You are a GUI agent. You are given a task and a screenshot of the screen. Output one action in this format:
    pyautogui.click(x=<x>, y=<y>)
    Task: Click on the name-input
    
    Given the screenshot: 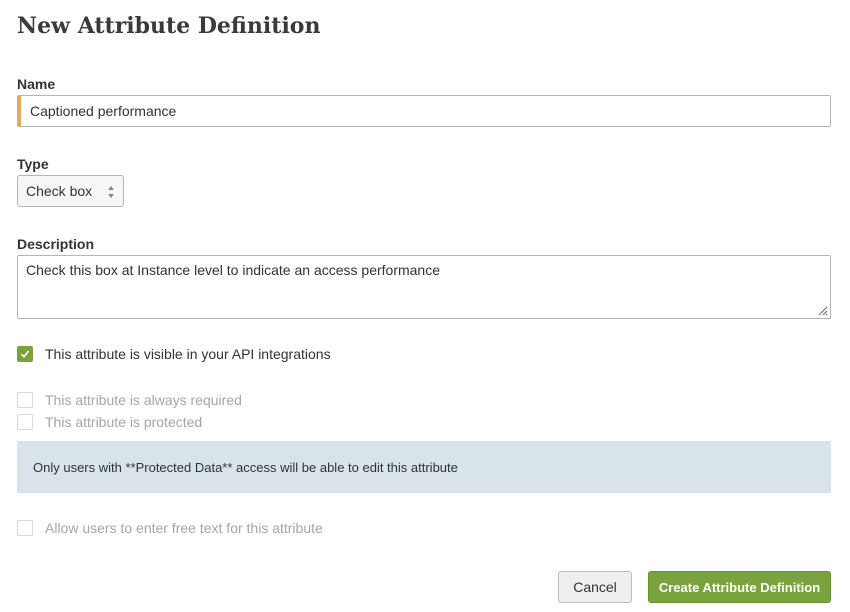 What is the action you would take?
    pyautogui.click(x=424, y=111)
    